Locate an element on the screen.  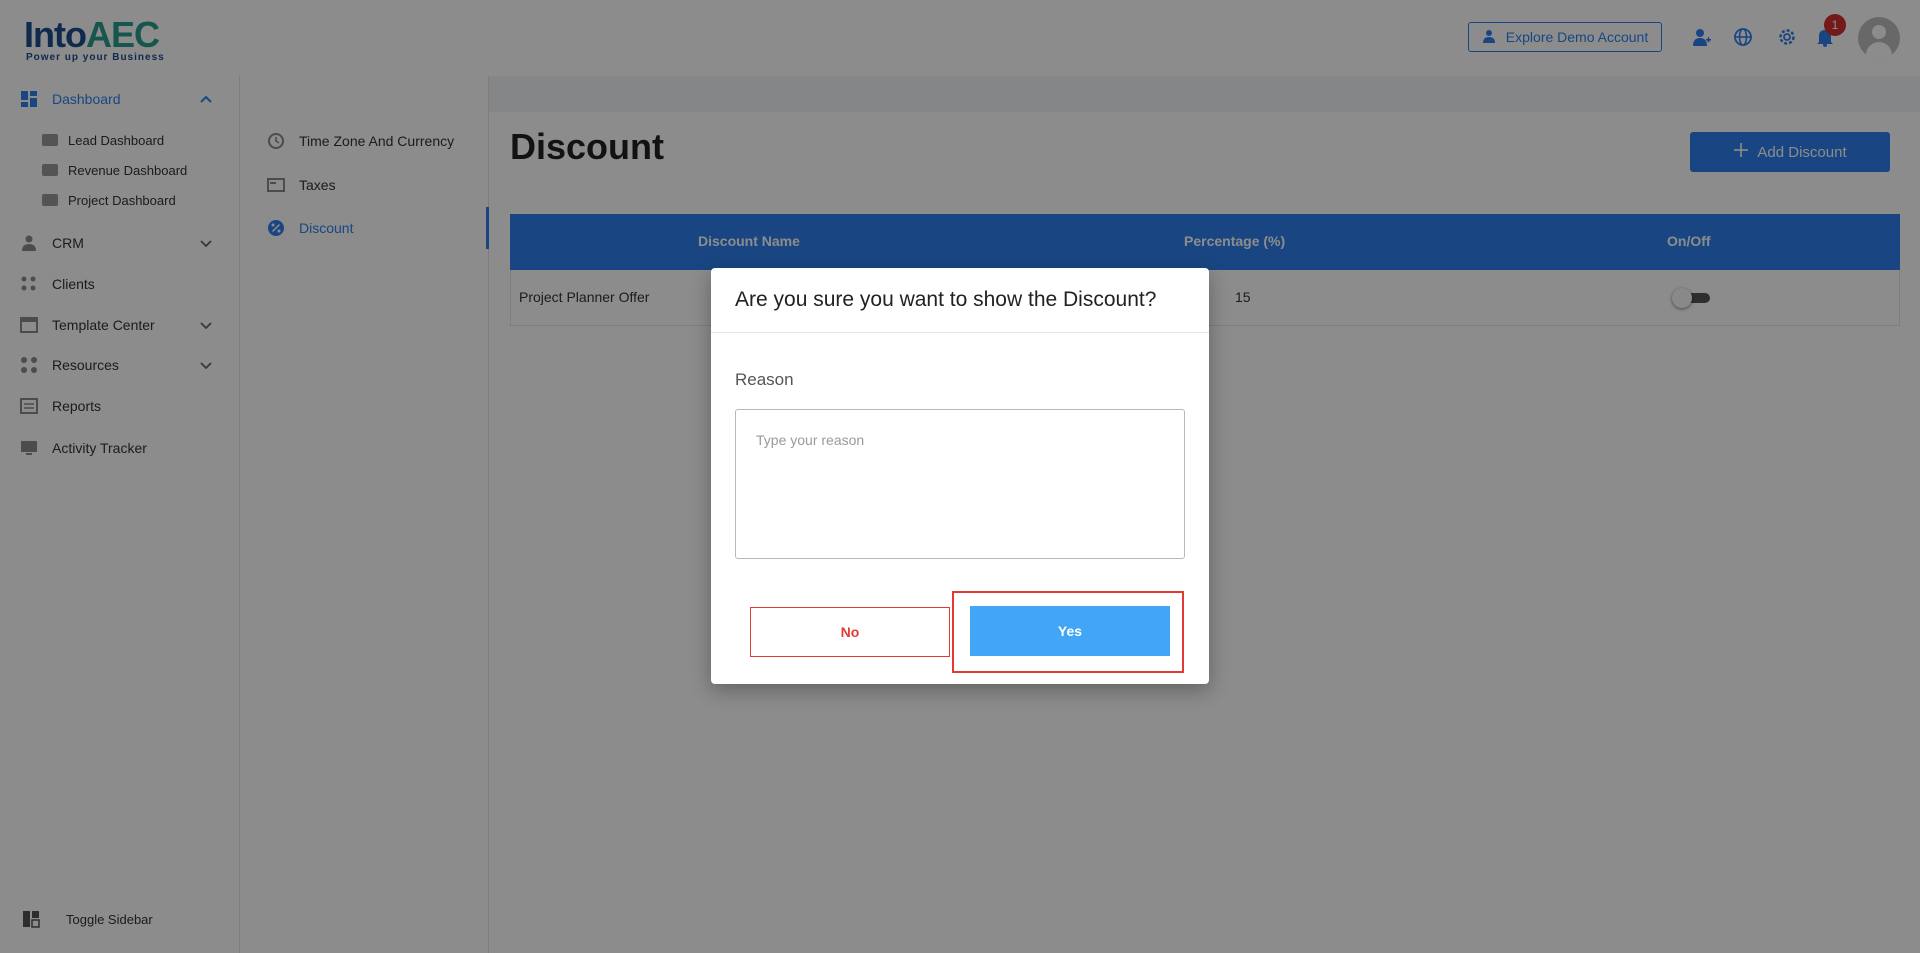
dialog-divider is located at coordinates (960, 332).